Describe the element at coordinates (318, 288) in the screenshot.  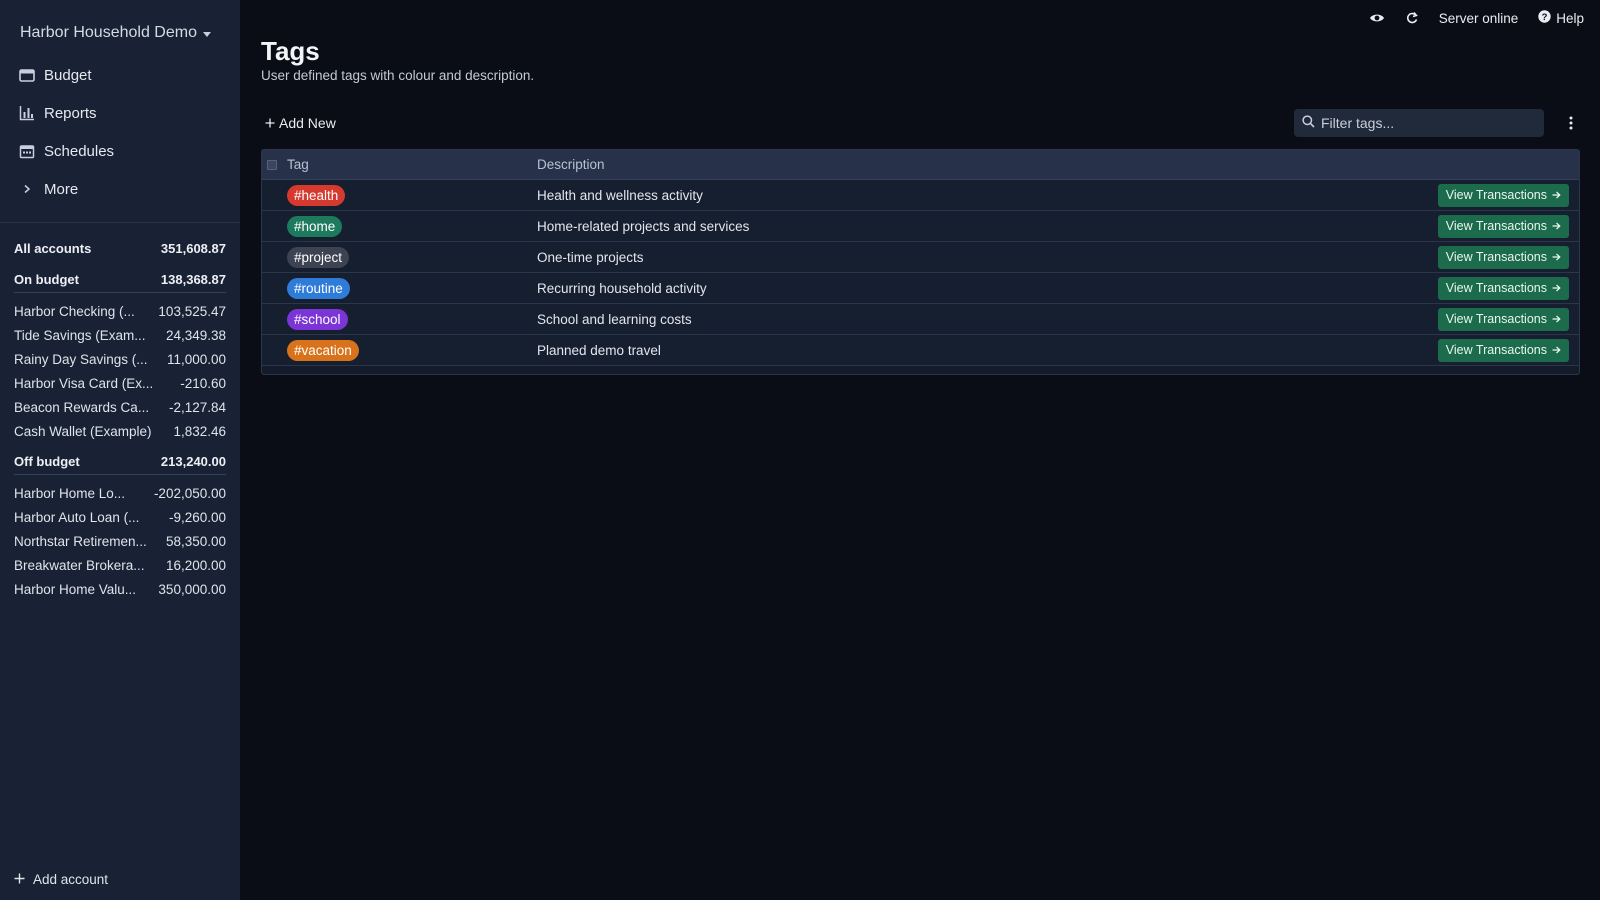
I see `tag-pill: #routine` at that location.